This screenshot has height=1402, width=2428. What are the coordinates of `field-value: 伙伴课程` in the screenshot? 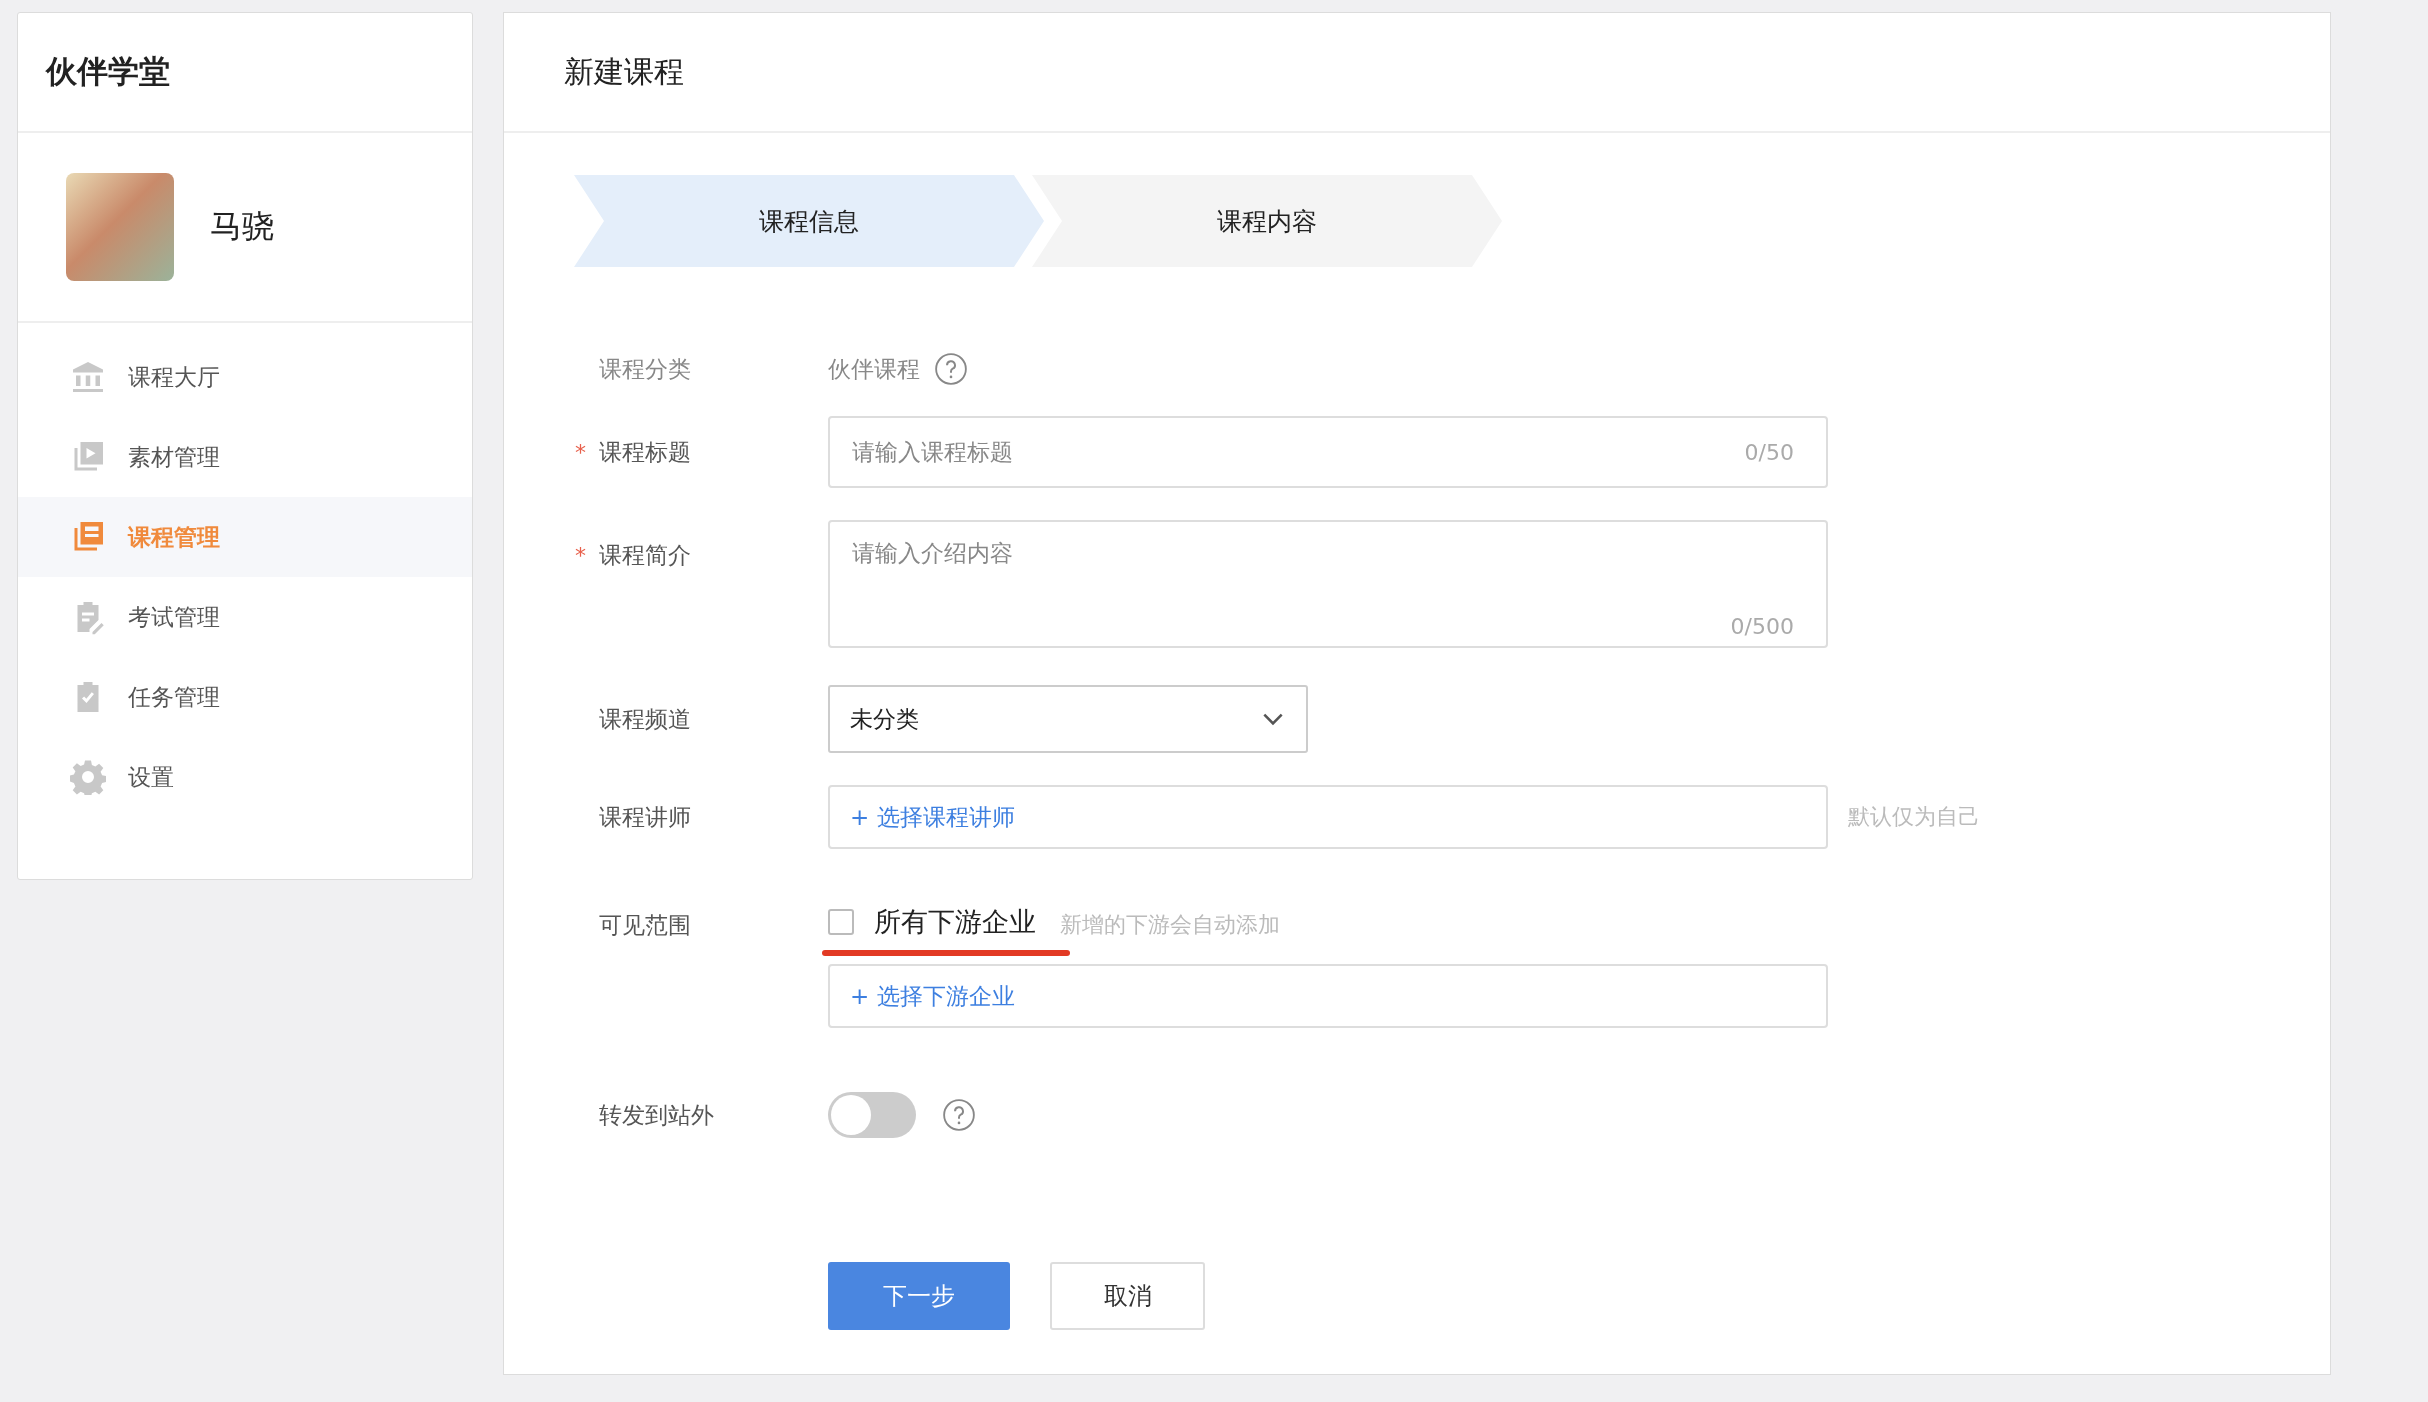 It's located at (874, 369).